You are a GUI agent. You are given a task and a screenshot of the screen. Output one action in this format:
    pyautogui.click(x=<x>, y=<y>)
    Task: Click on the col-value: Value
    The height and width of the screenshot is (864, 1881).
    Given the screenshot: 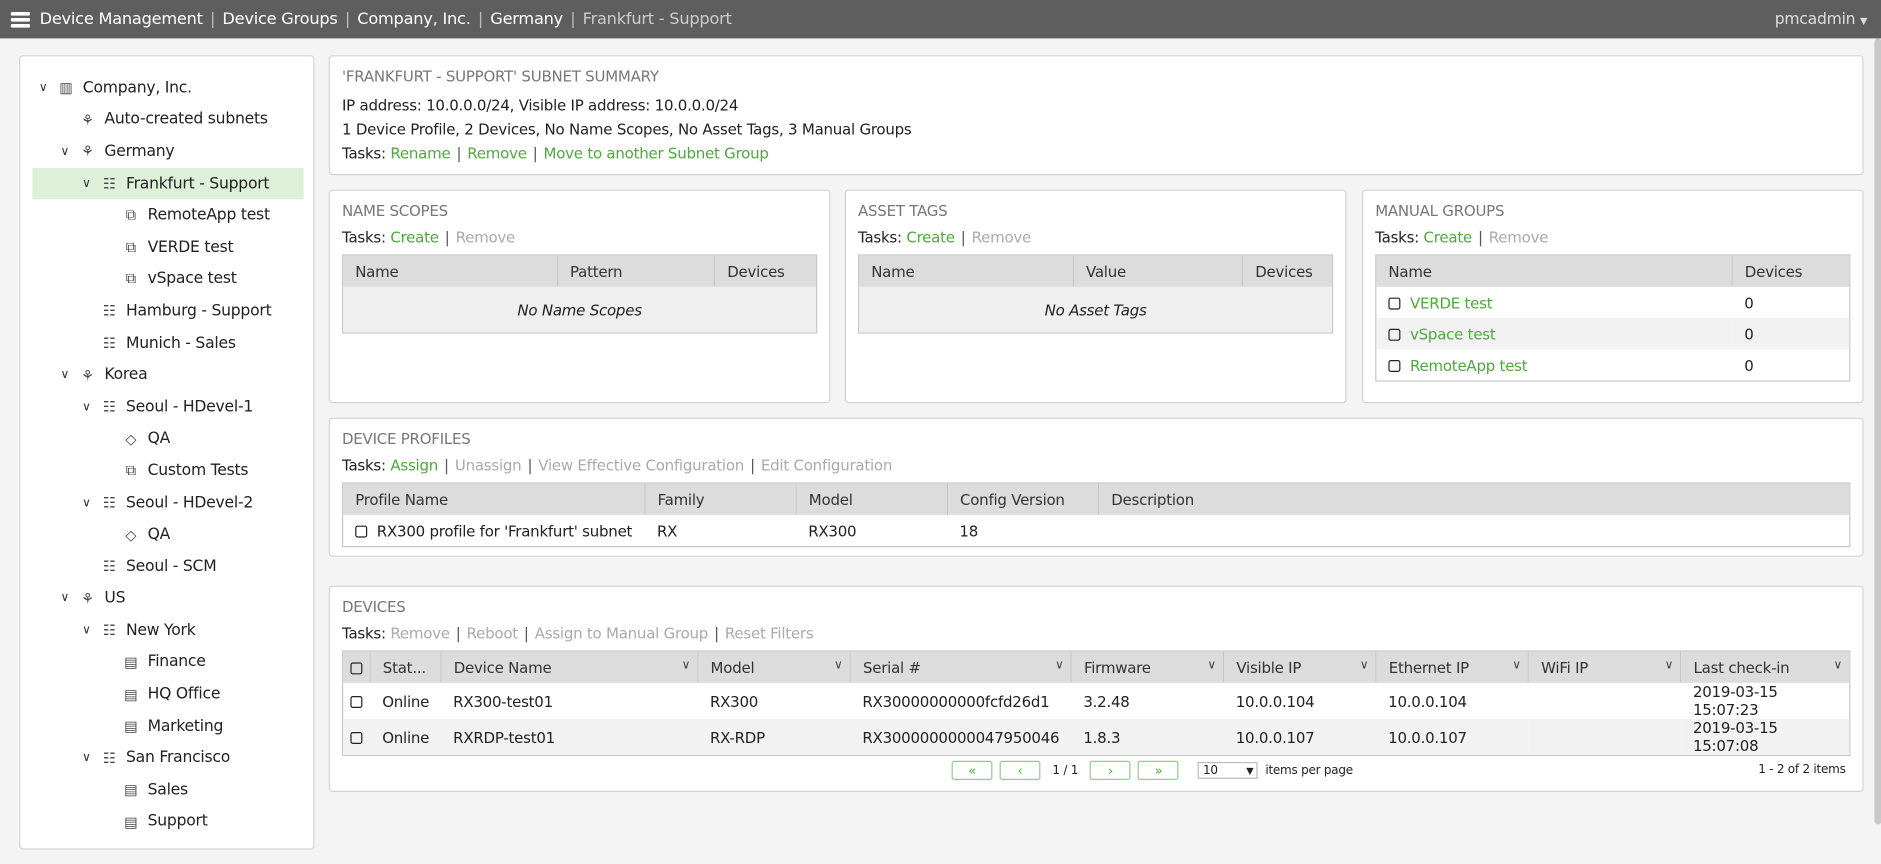 What is the action you would take?
    pyautogui.click(x=1158, y=271)
    